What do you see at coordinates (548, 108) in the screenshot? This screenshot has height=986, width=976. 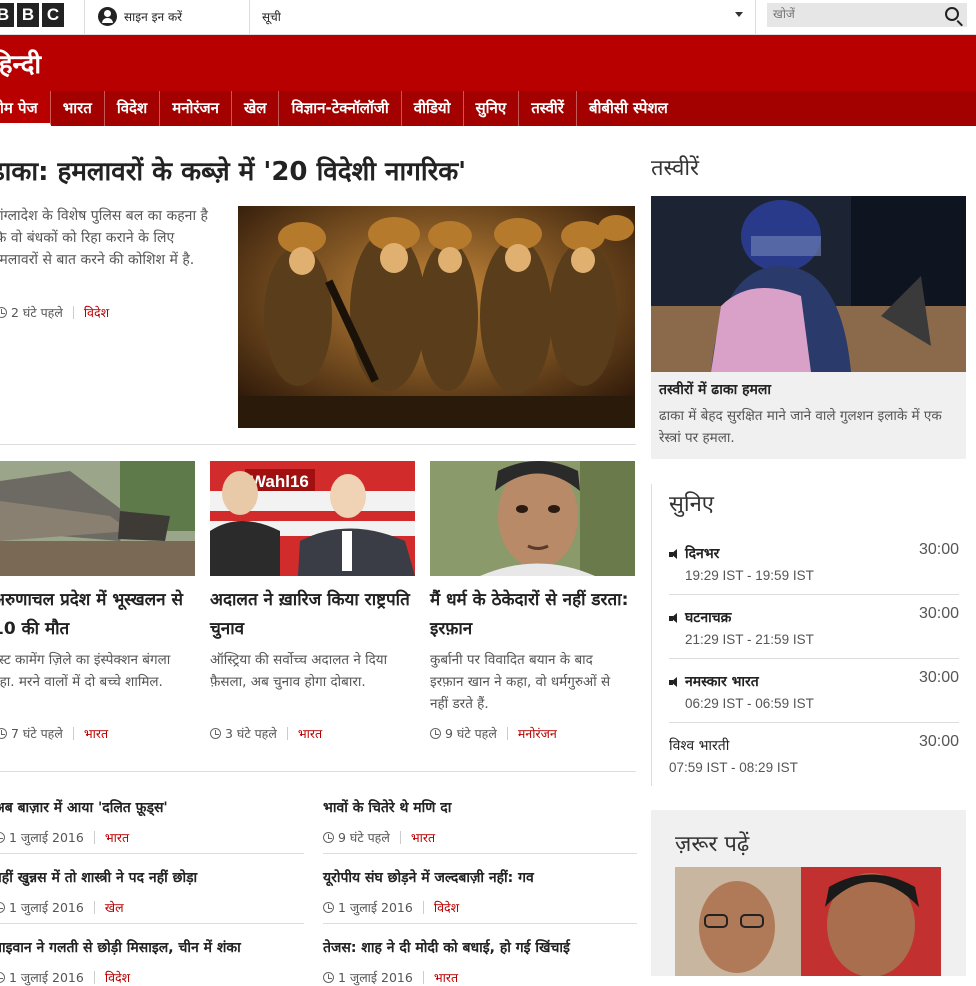 I see `nav-item-photos: तस्वीरें` at bounding box center [548, 108].